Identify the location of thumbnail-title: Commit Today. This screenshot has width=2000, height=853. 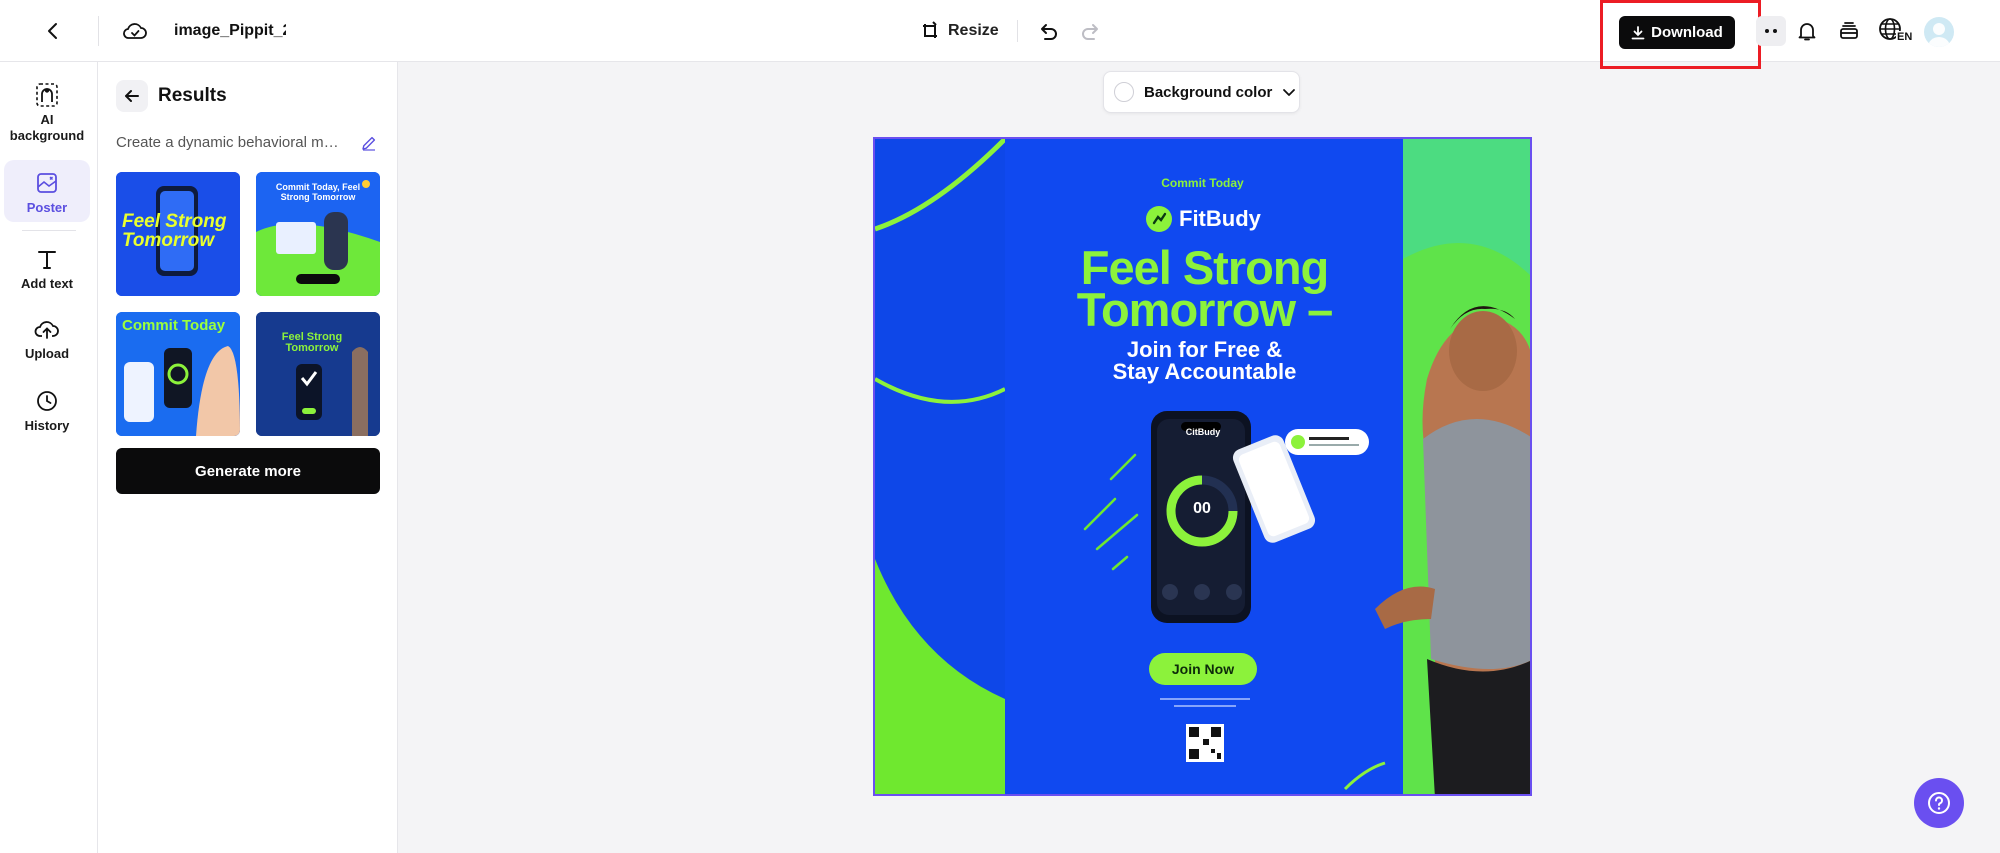
(174, 325).